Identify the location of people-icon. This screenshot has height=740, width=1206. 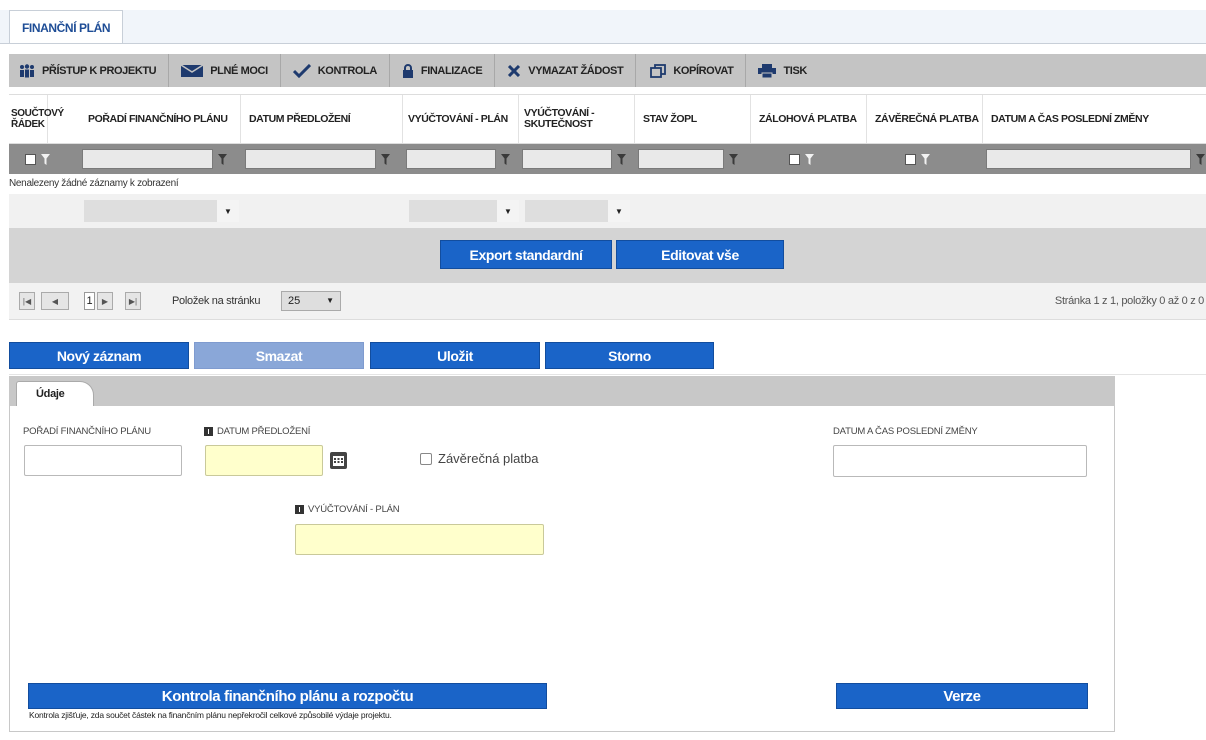
(27, 70).